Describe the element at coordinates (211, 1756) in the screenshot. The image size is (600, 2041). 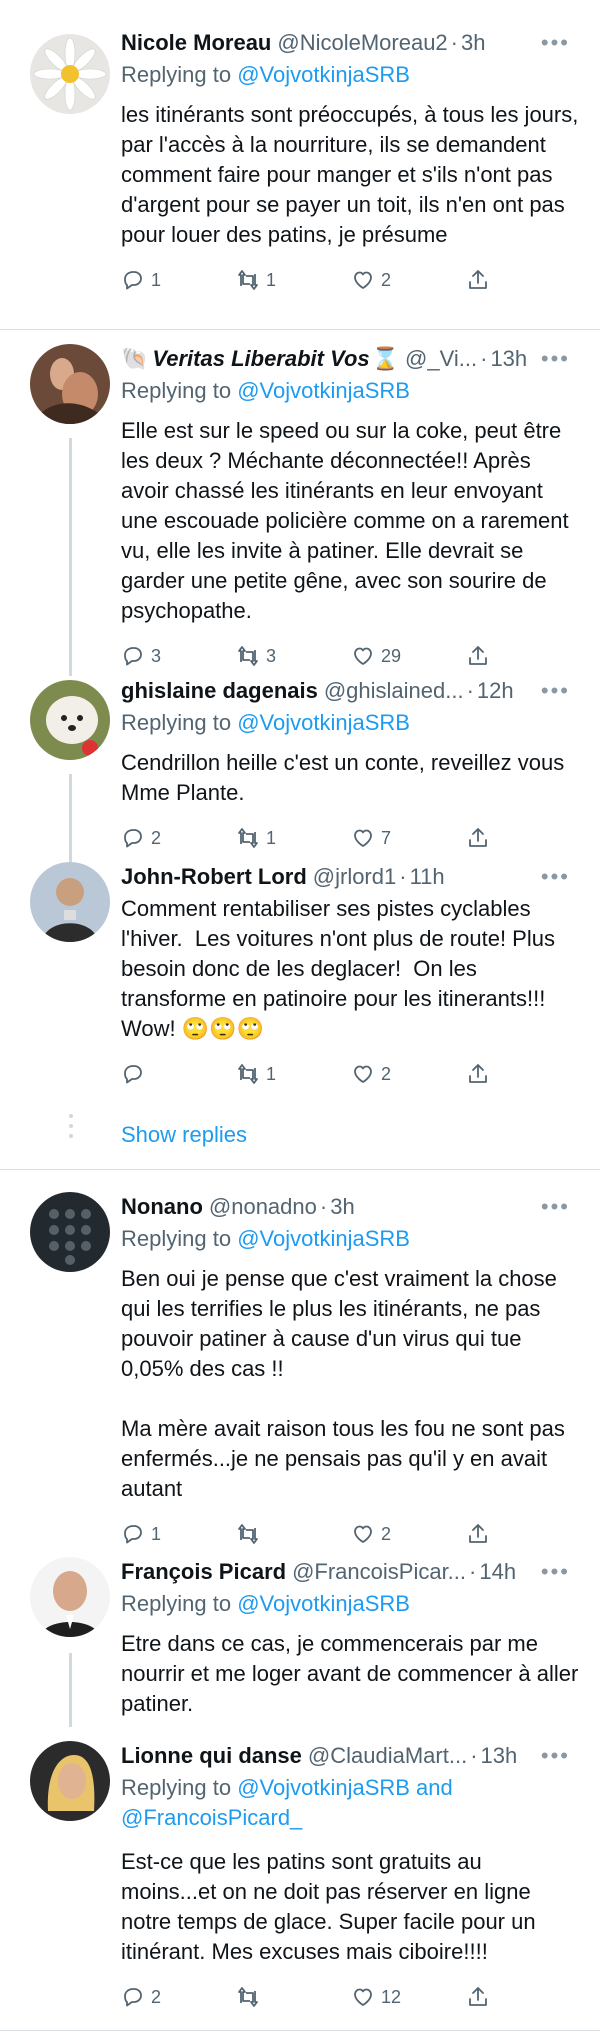
I see `author-name: Lionne qui danse` at that location.